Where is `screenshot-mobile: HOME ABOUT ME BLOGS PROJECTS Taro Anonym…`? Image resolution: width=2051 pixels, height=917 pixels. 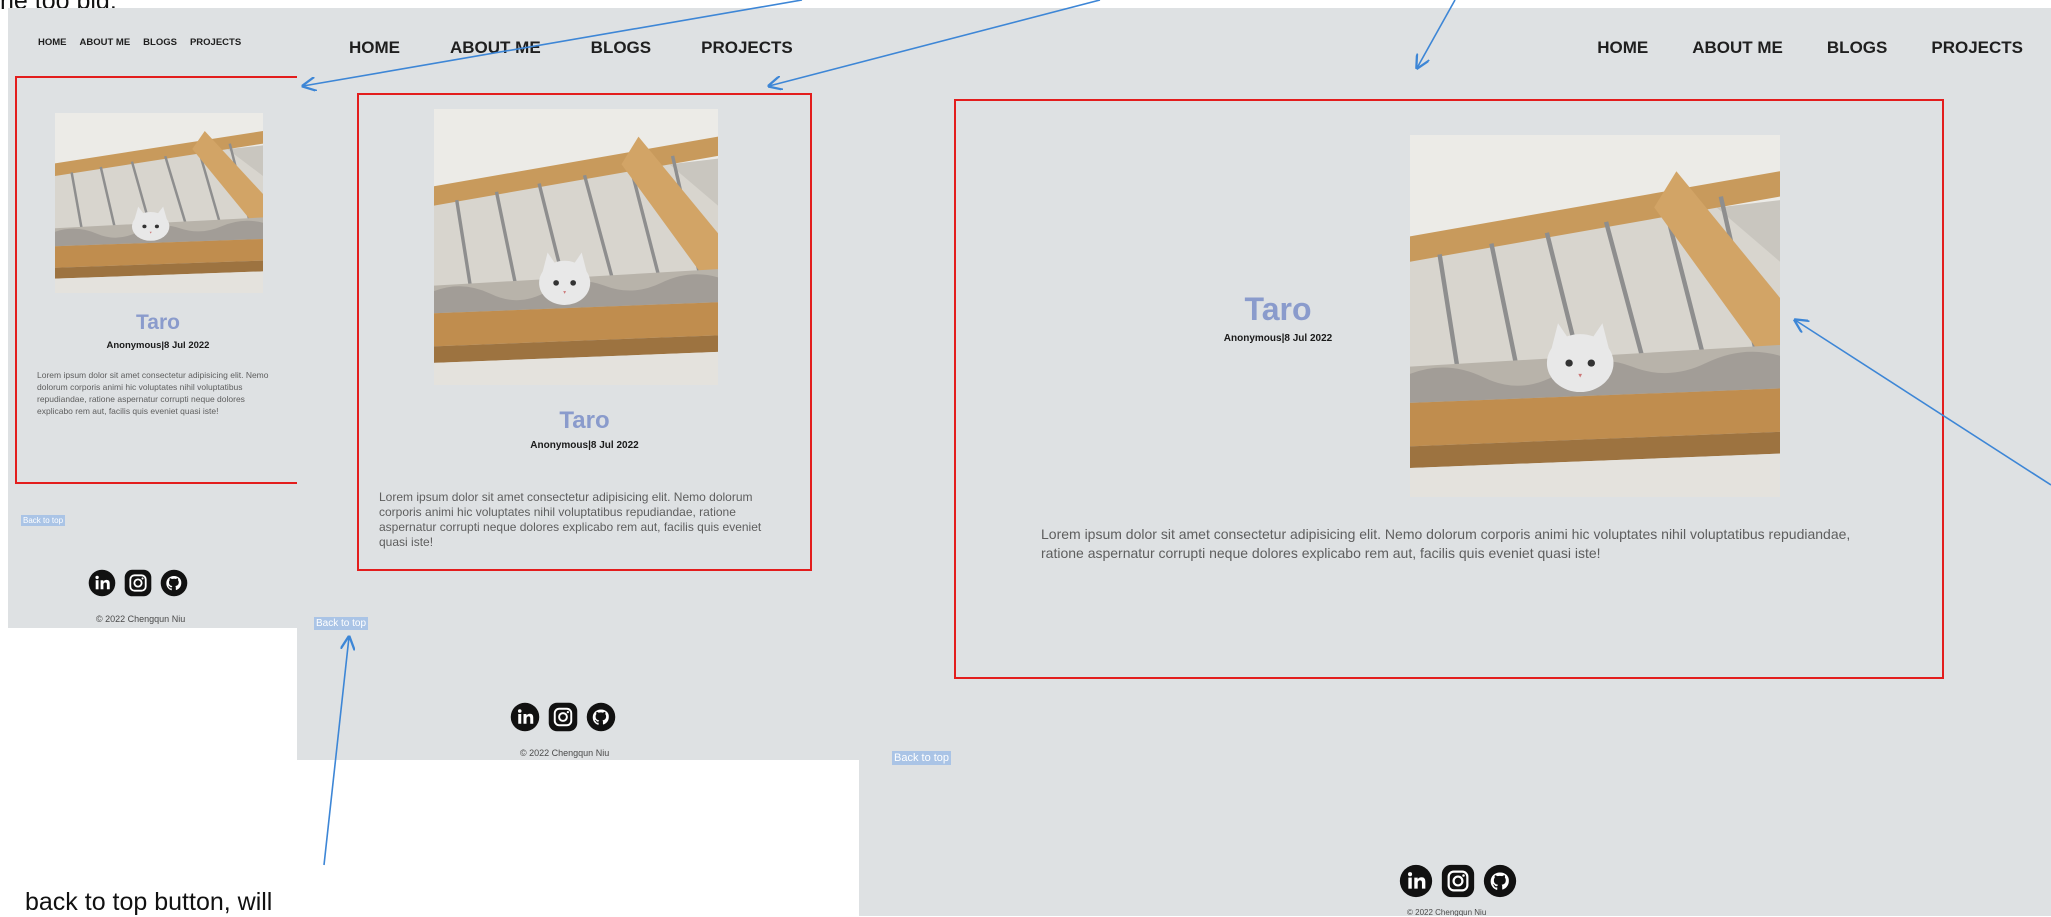 screenshot-mobile: HOME ABOUT ME BLOGS PROJECTS Taro Anonym… is located at coordinates (153, 318).